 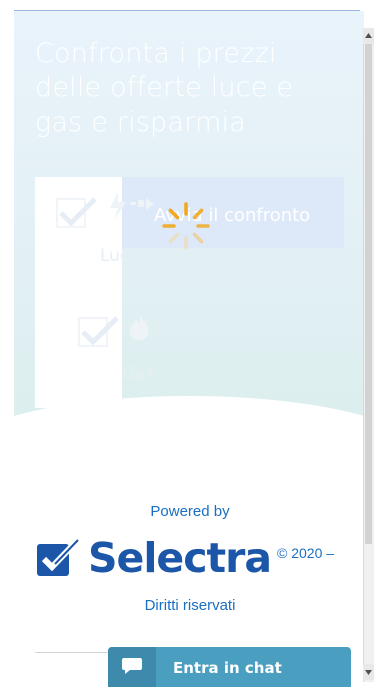 What do you see at coordinates (132, 206) in the screenshot?
I see `lightning-icon` at bounding box center [132, 206].